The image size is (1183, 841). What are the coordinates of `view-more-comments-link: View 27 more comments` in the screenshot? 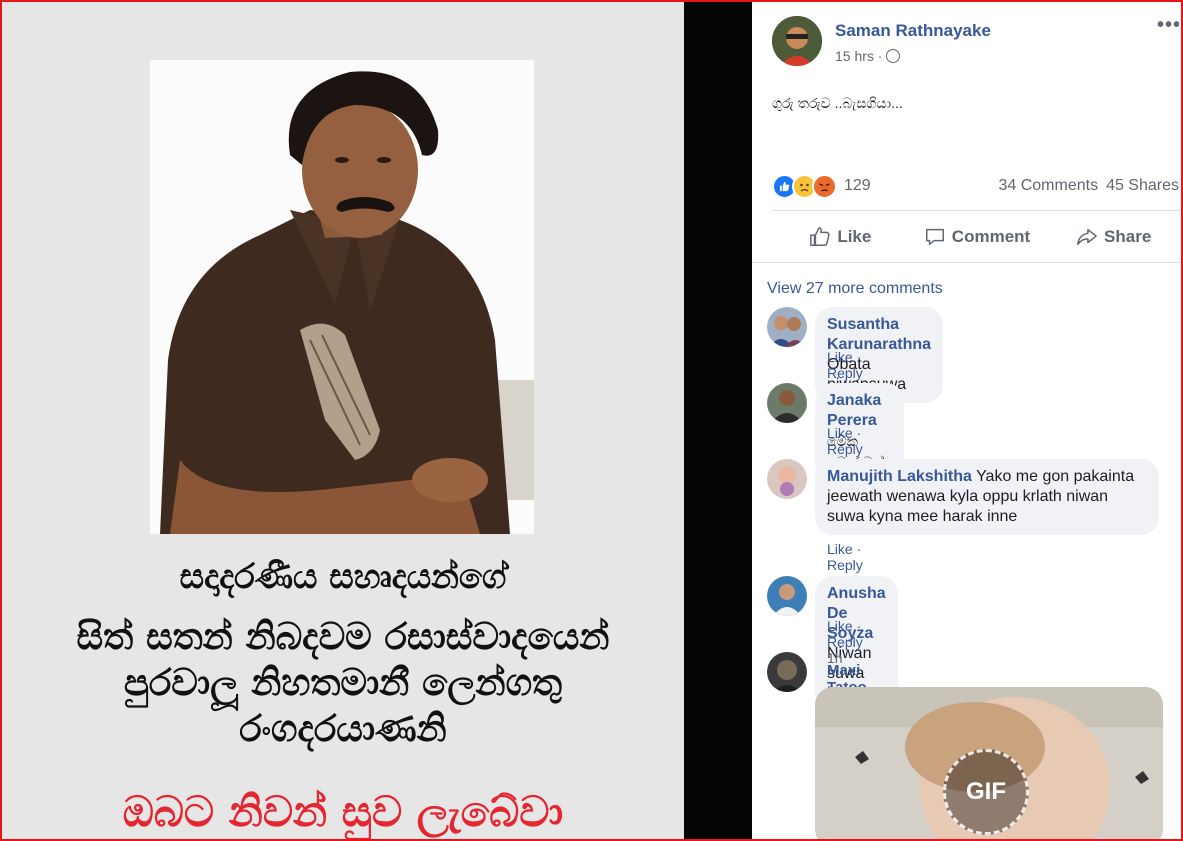 It's located at (855, 289).